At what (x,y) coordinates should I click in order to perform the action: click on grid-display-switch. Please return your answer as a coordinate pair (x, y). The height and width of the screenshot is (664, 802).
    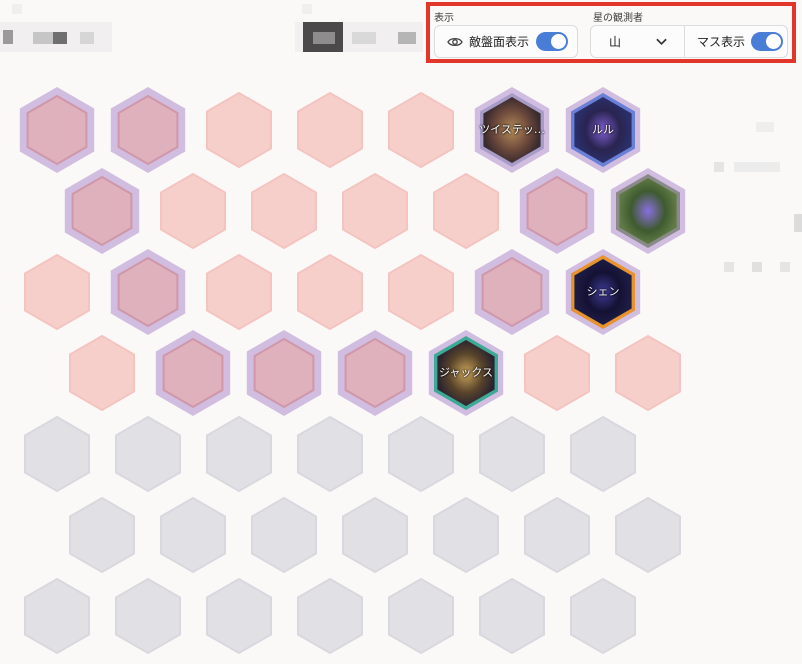
    Looking at the image, I should click on (767, 41).